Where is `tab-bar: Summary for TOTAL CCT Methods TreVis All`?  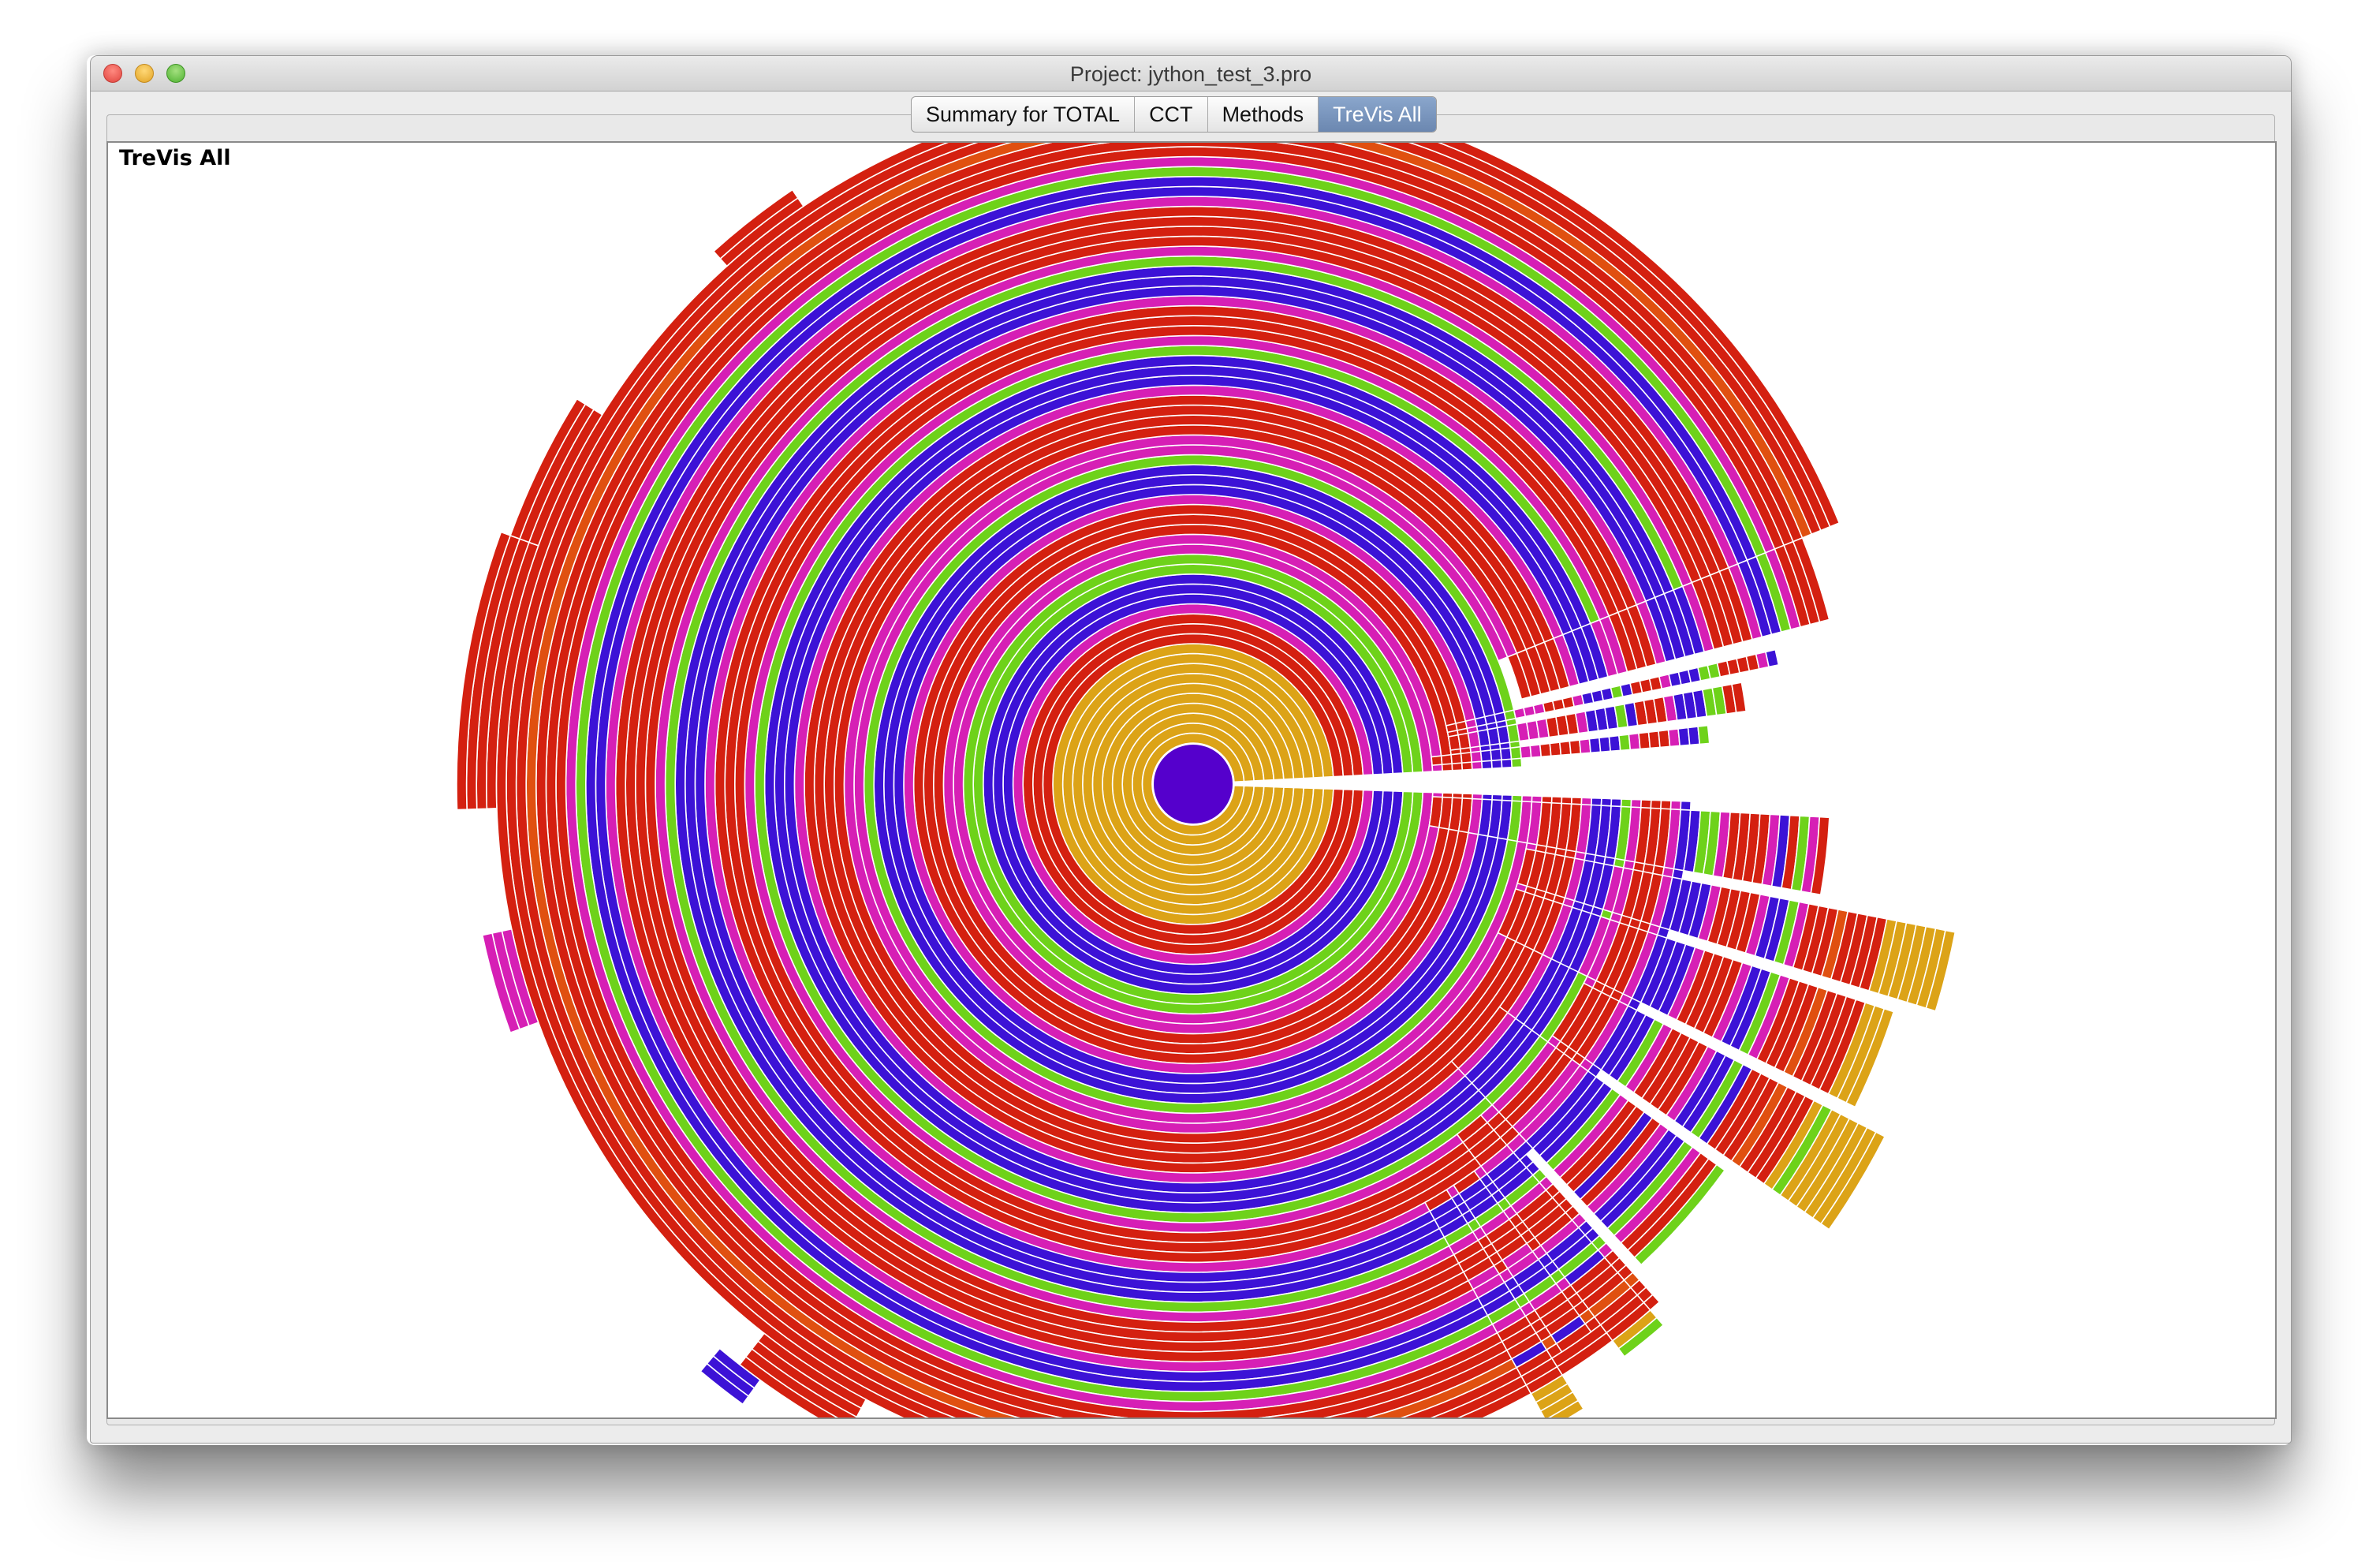
tab-bar: Summary for TOTAL CCT Methods TreVis All is located at coordinates (1174, 114).